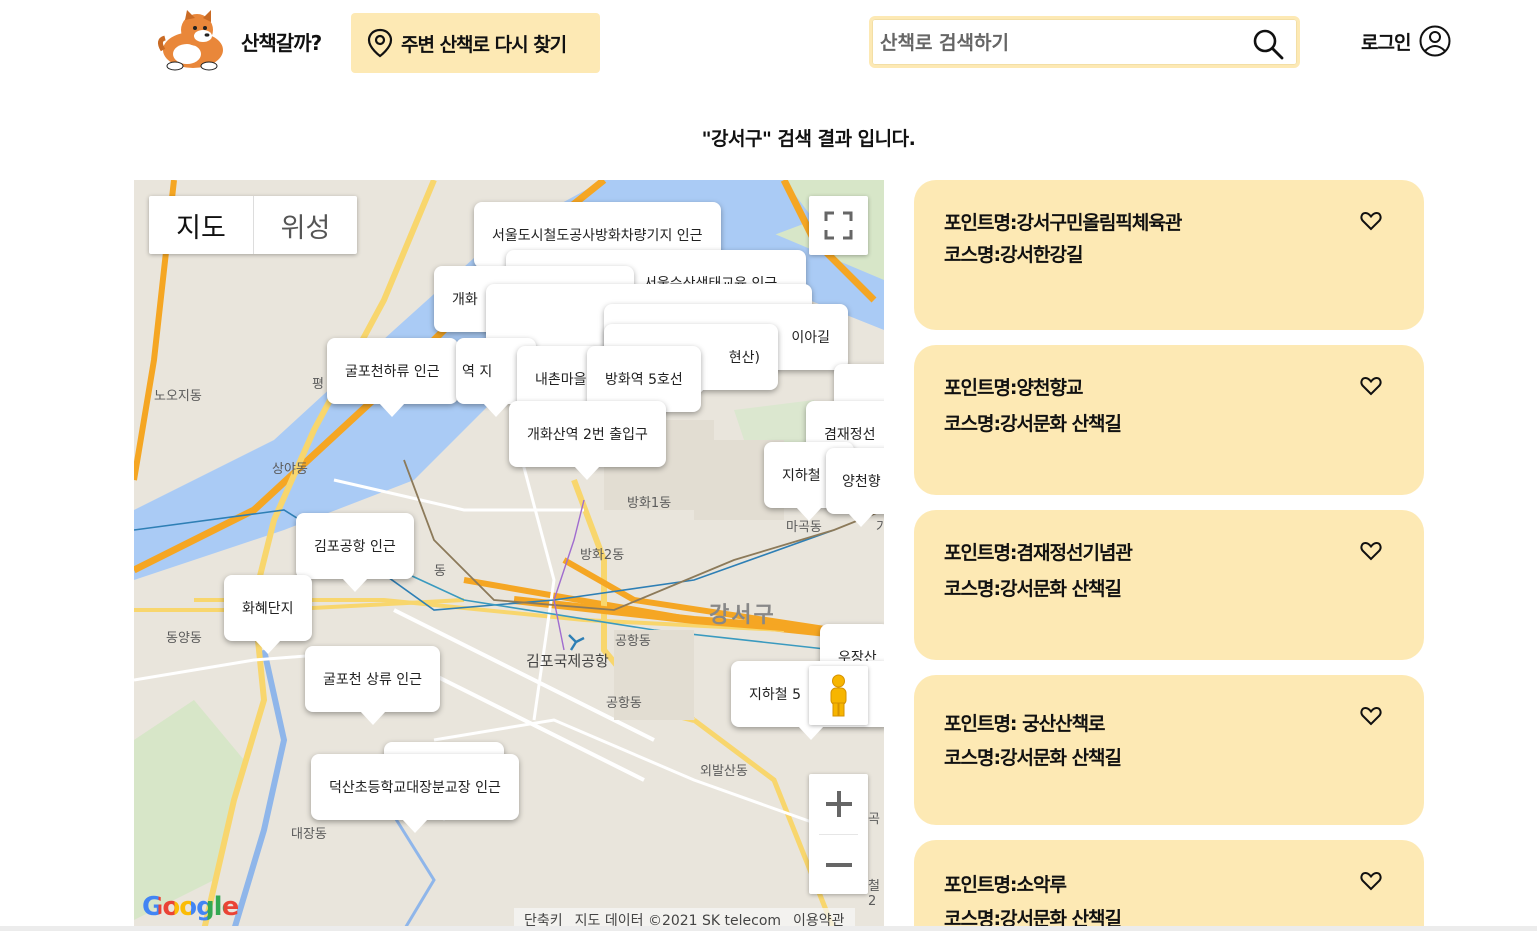  What do you see at coordinates (178, 396) in the screenshot?
I see `map-label-noojidong: 노오지동` at bounding box center [178, 396].